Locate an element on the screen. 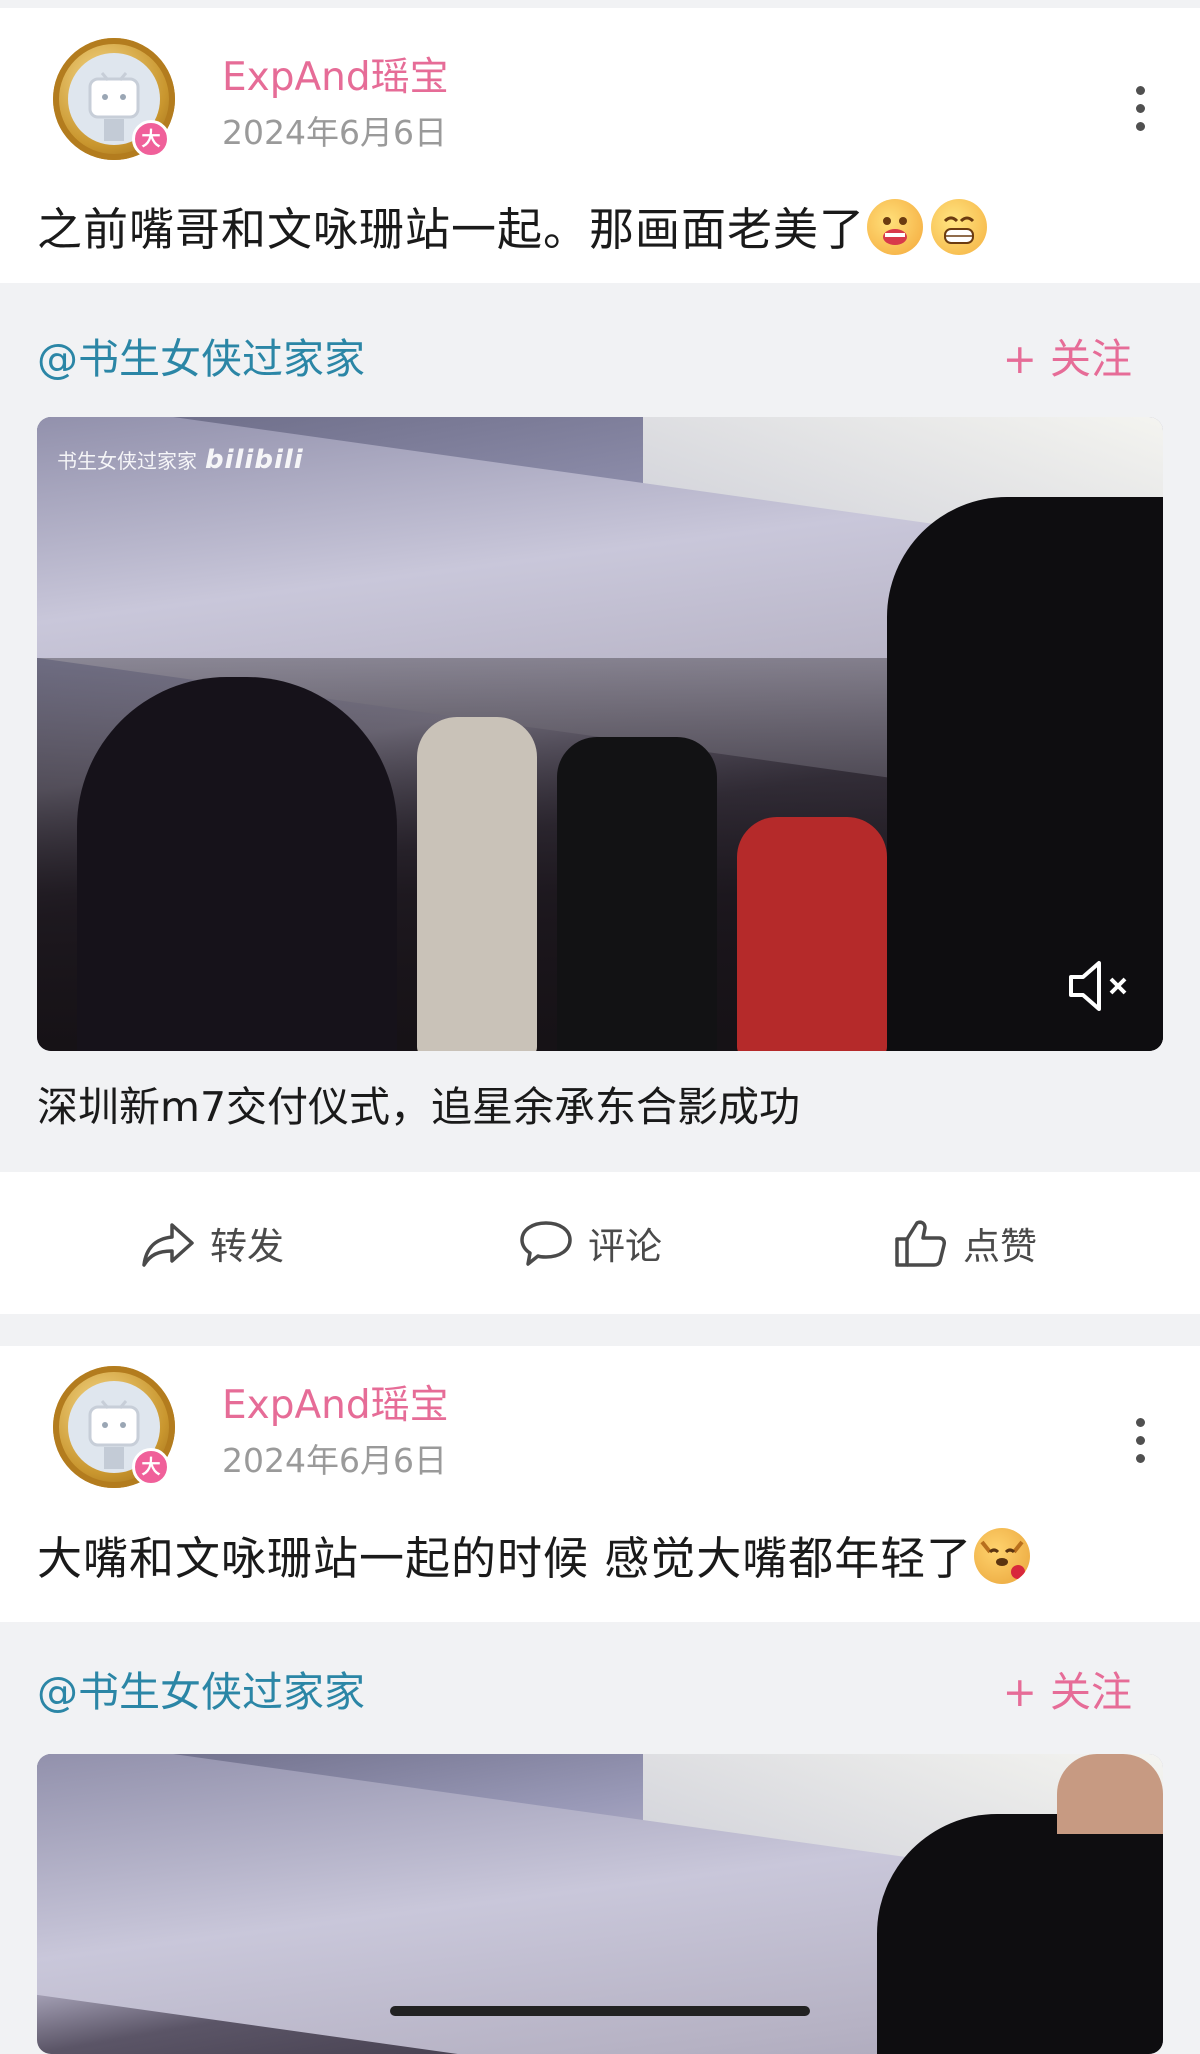 The image size is (1200, 2054). share-arrow-icon is located at coordinates (168, 1245).